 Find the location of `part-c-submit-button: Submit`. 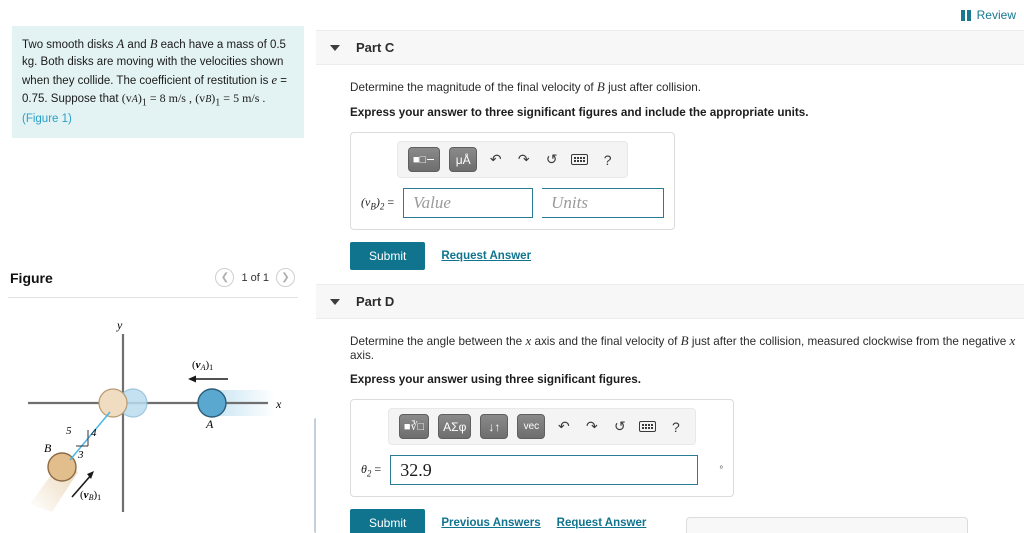

part-c-submit-button: Submit is located at coordinates (388, 256).